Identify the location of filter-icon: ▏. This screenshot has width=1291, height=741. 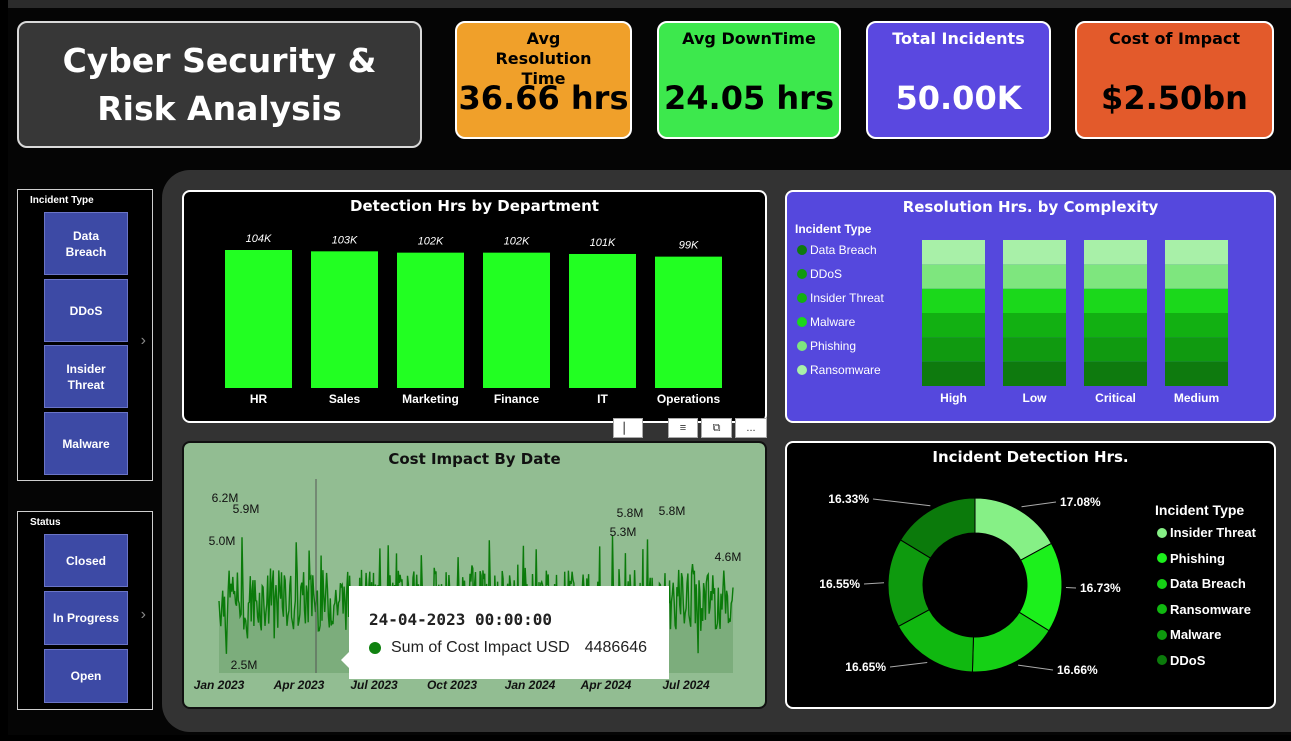
(628, 428).